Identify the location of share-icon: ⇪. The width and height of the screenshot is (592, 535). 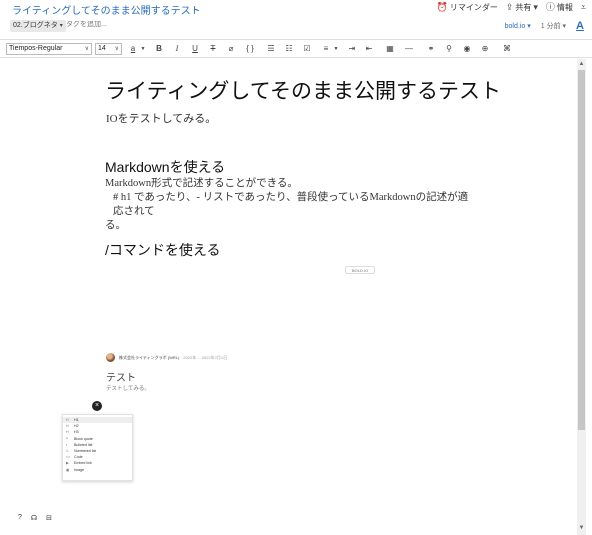
(509, 7).